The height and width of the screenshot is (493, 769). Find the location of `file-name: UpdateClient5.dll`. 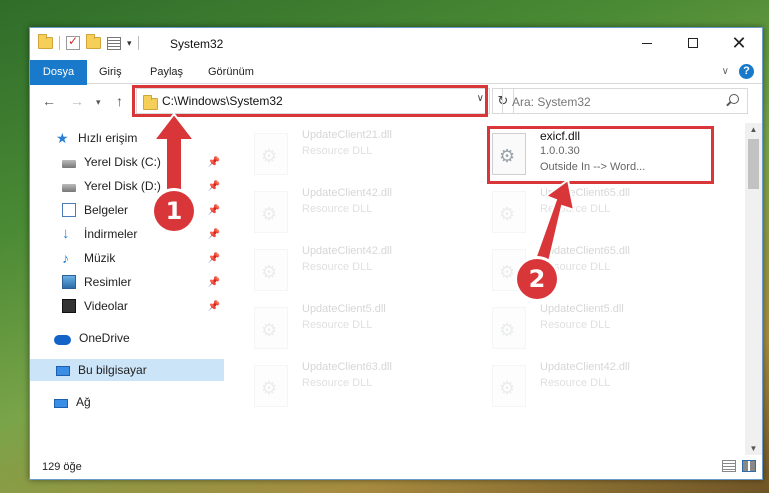

file-name: UpdateClient5.dll is located at coordinates (582, 309).